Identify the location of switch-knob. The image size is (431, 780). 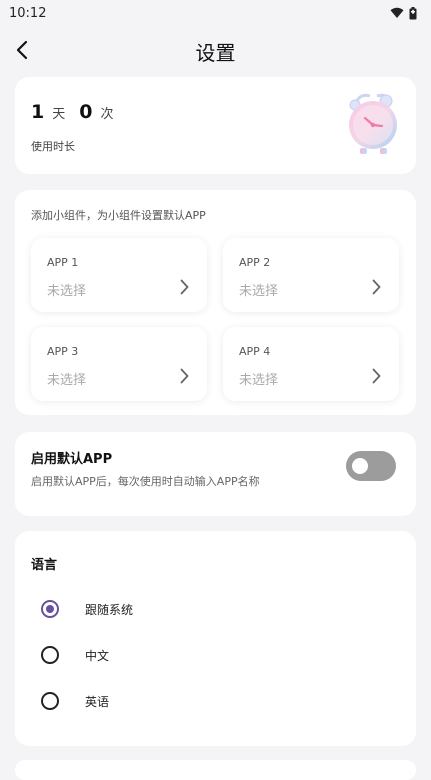
(360, 466).